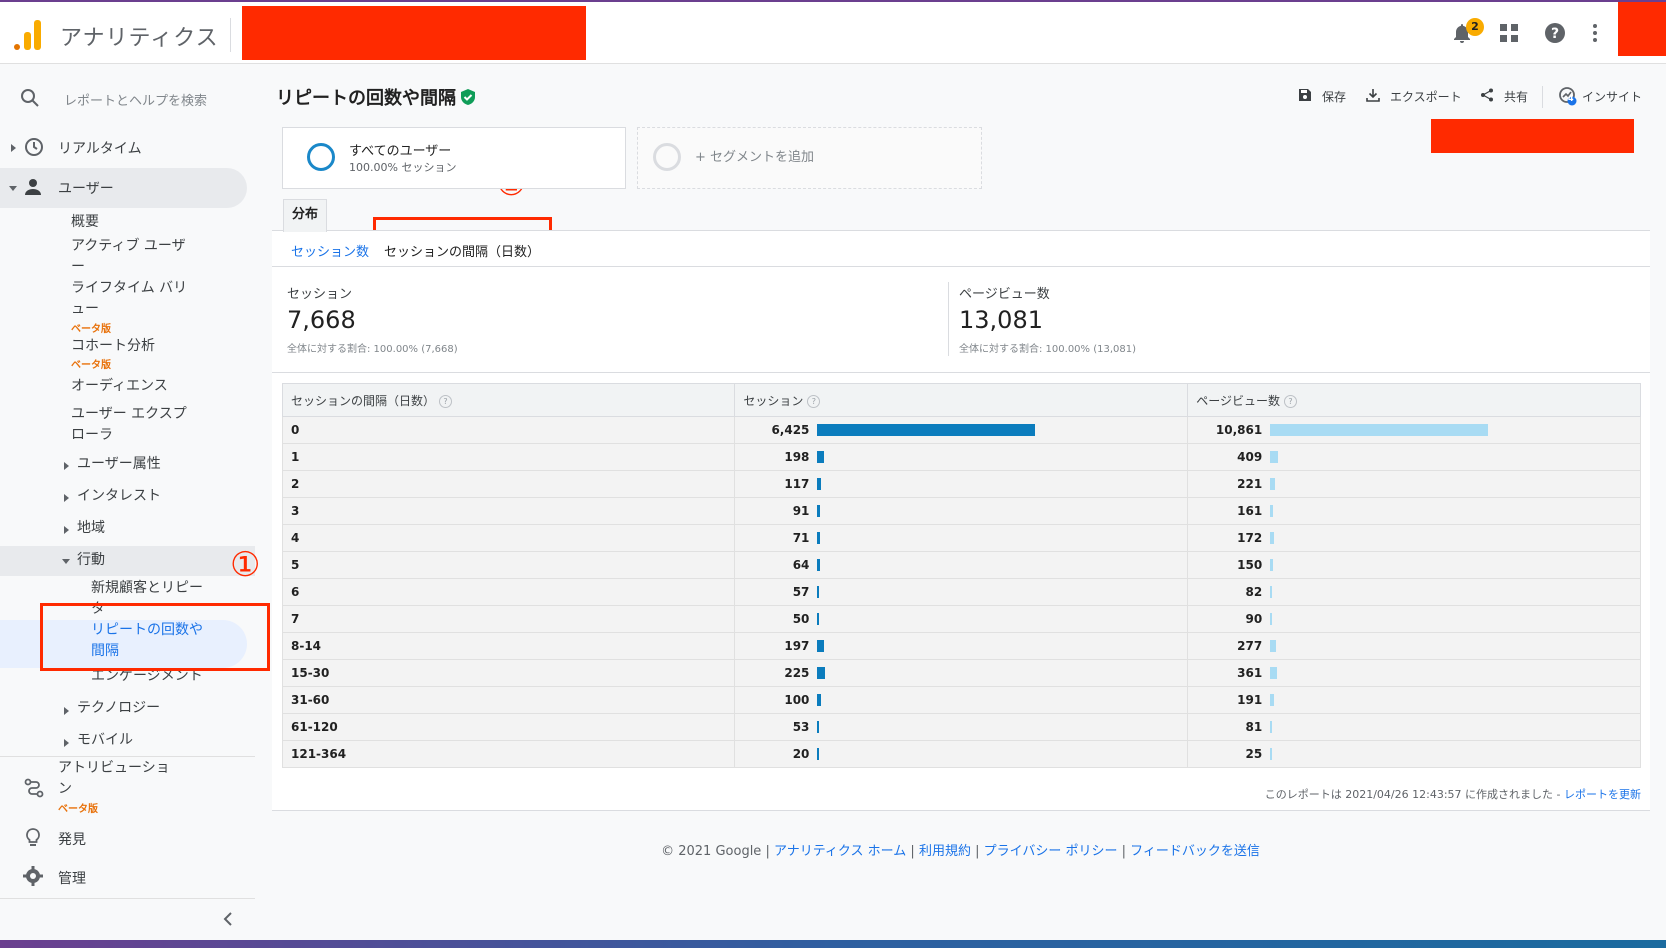 The image size is (1666, 948). Describe the element at coordinates (119, 464) in the screenshot. I see `sidebar-item-user-attributes: ユーザー属性` at that location.